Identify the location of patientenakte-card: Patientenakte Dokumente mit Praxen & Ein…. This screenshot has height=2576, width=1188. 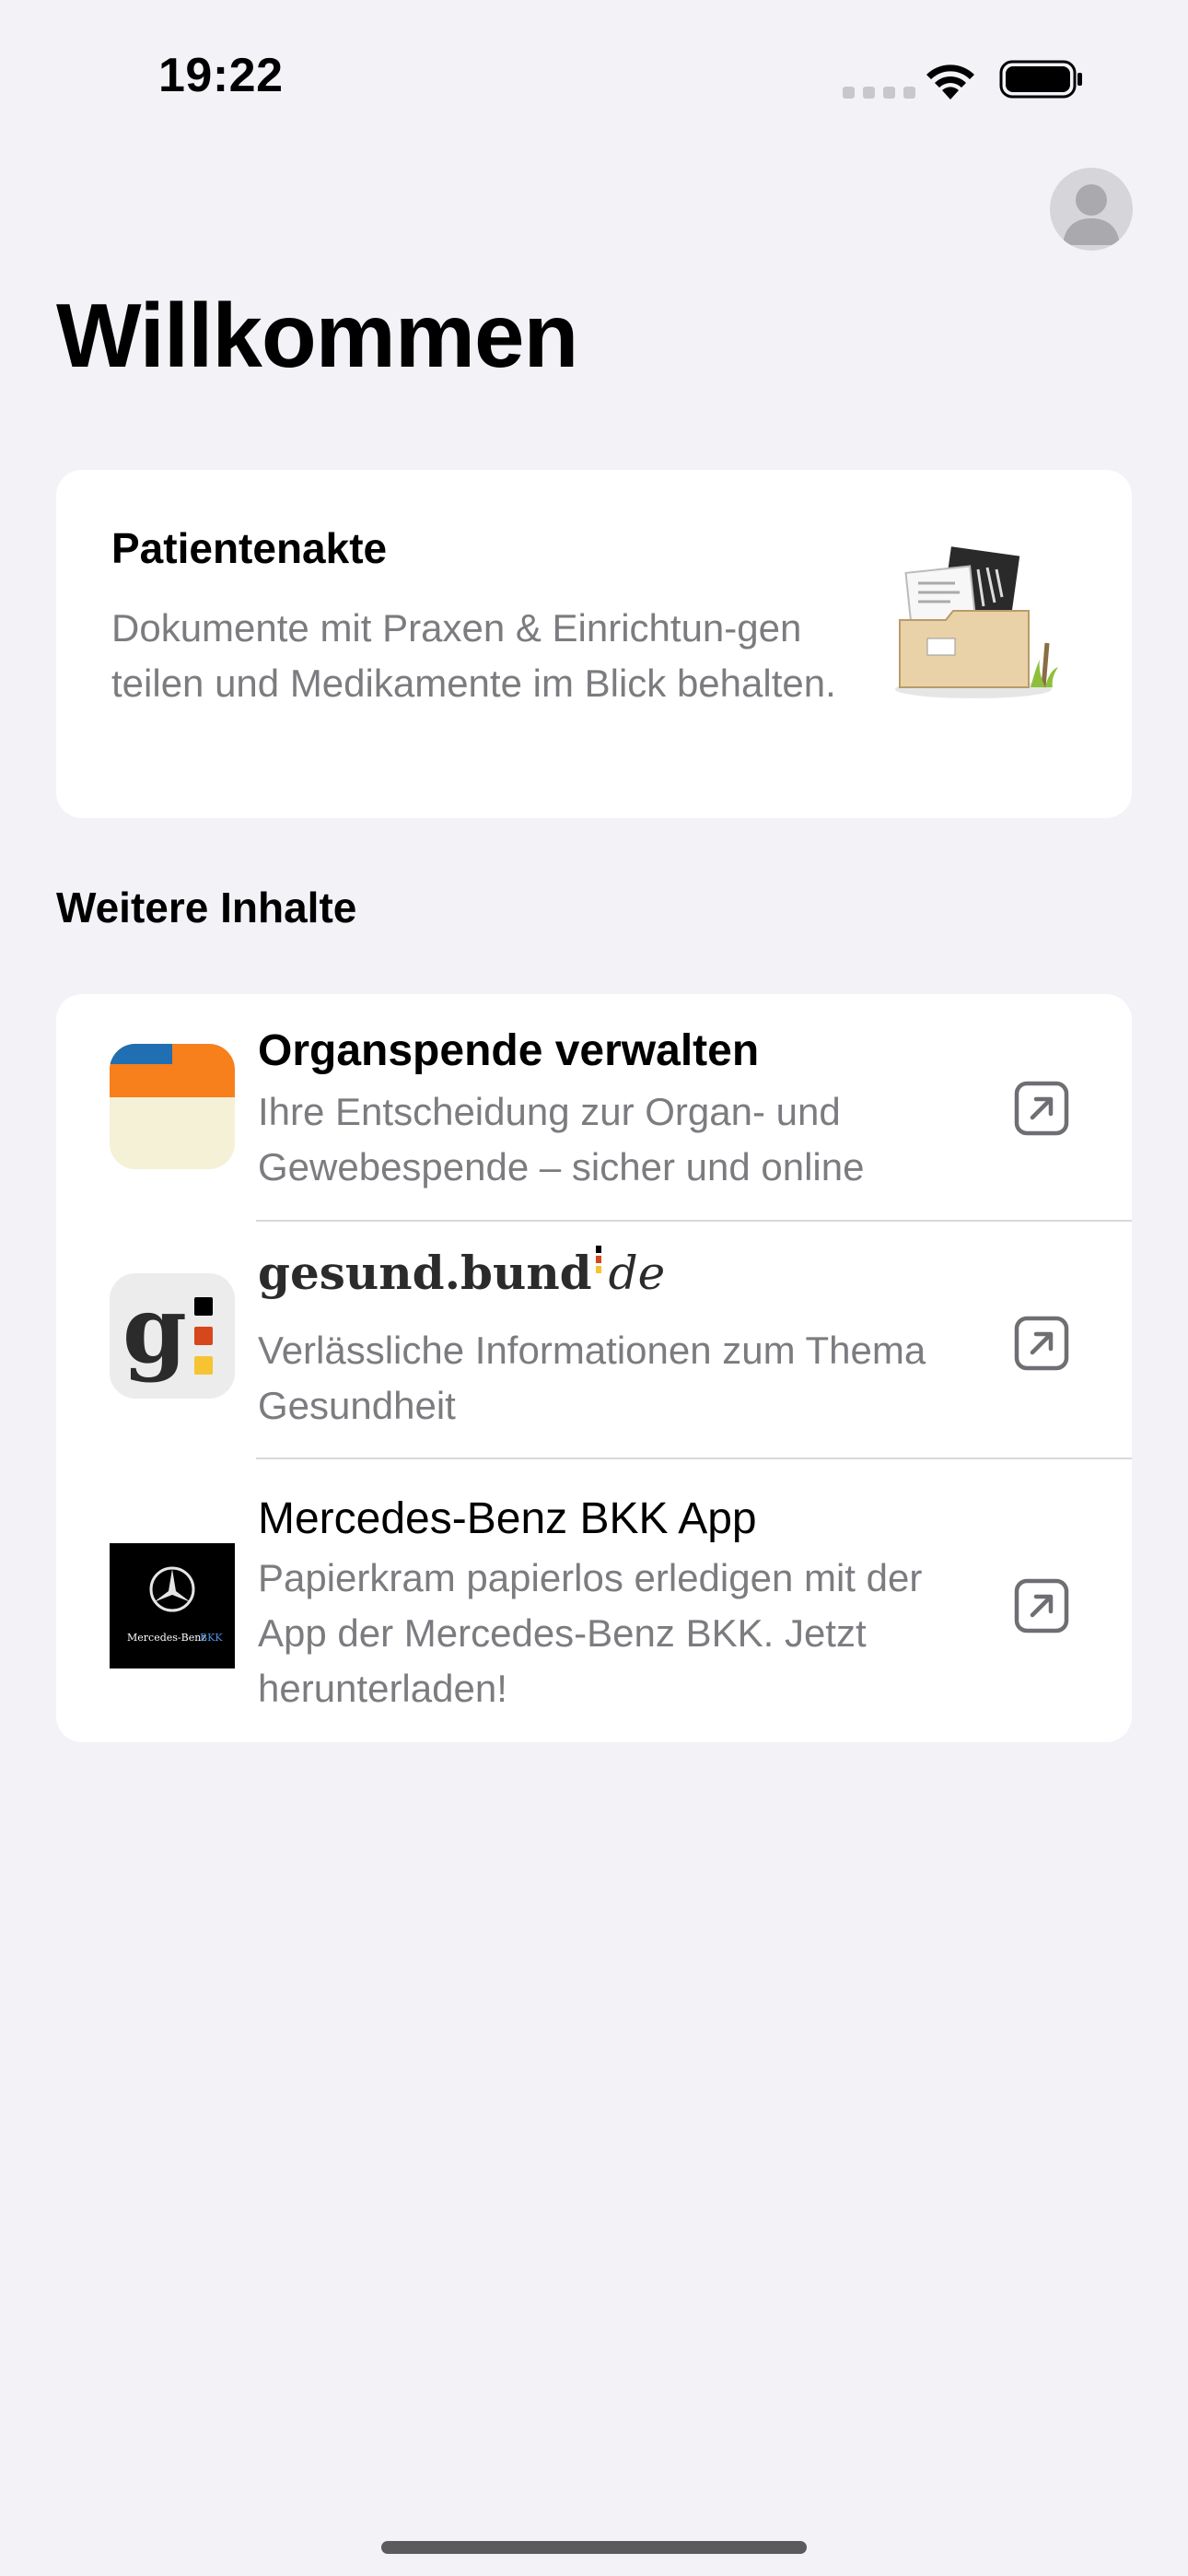
(594, 644).